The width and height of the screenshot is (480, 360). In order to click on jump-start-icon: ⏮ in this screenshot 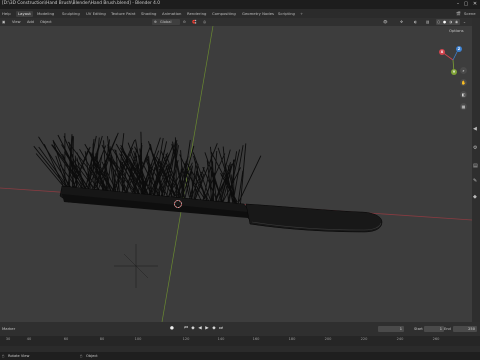, I will do `click(186, 329)`.